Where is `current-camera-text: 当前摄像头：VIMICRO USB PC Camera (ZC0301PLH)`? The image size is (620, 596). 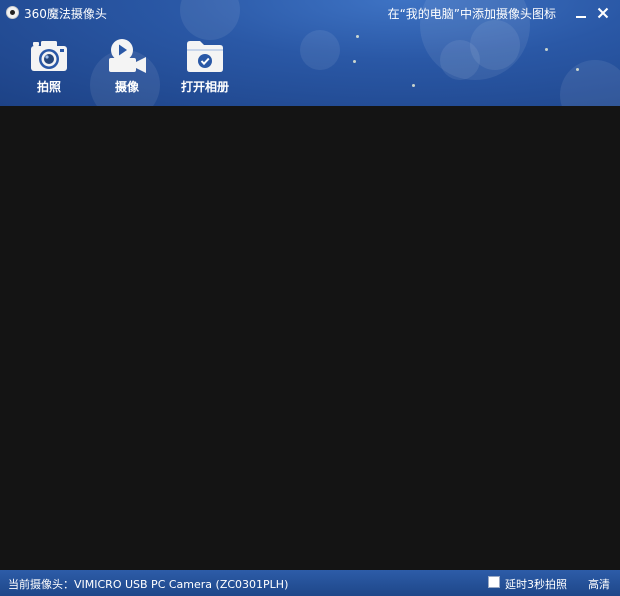
current-camera-text: 当前摄像头：VIMICRO USB PC Camera (ZC0301PLH) is located at coordinates (148, 584).